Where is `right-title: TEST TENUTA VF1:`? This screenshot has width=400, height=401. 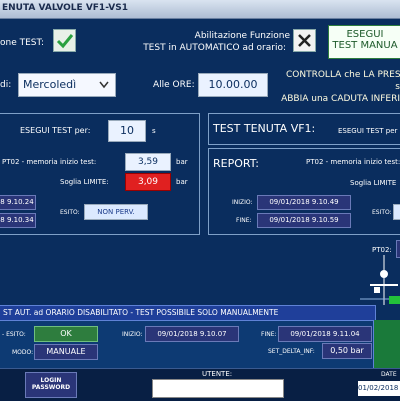
right-title: TEST TENUTA VF1: is located at coordinates (264, 128).